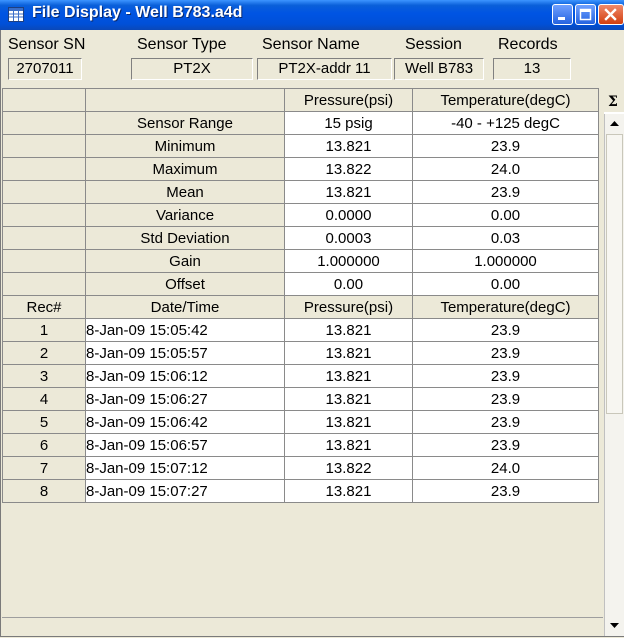  I want to click on datetime-cell: 8-Jan-09 15:05:42, so click(185, 330).